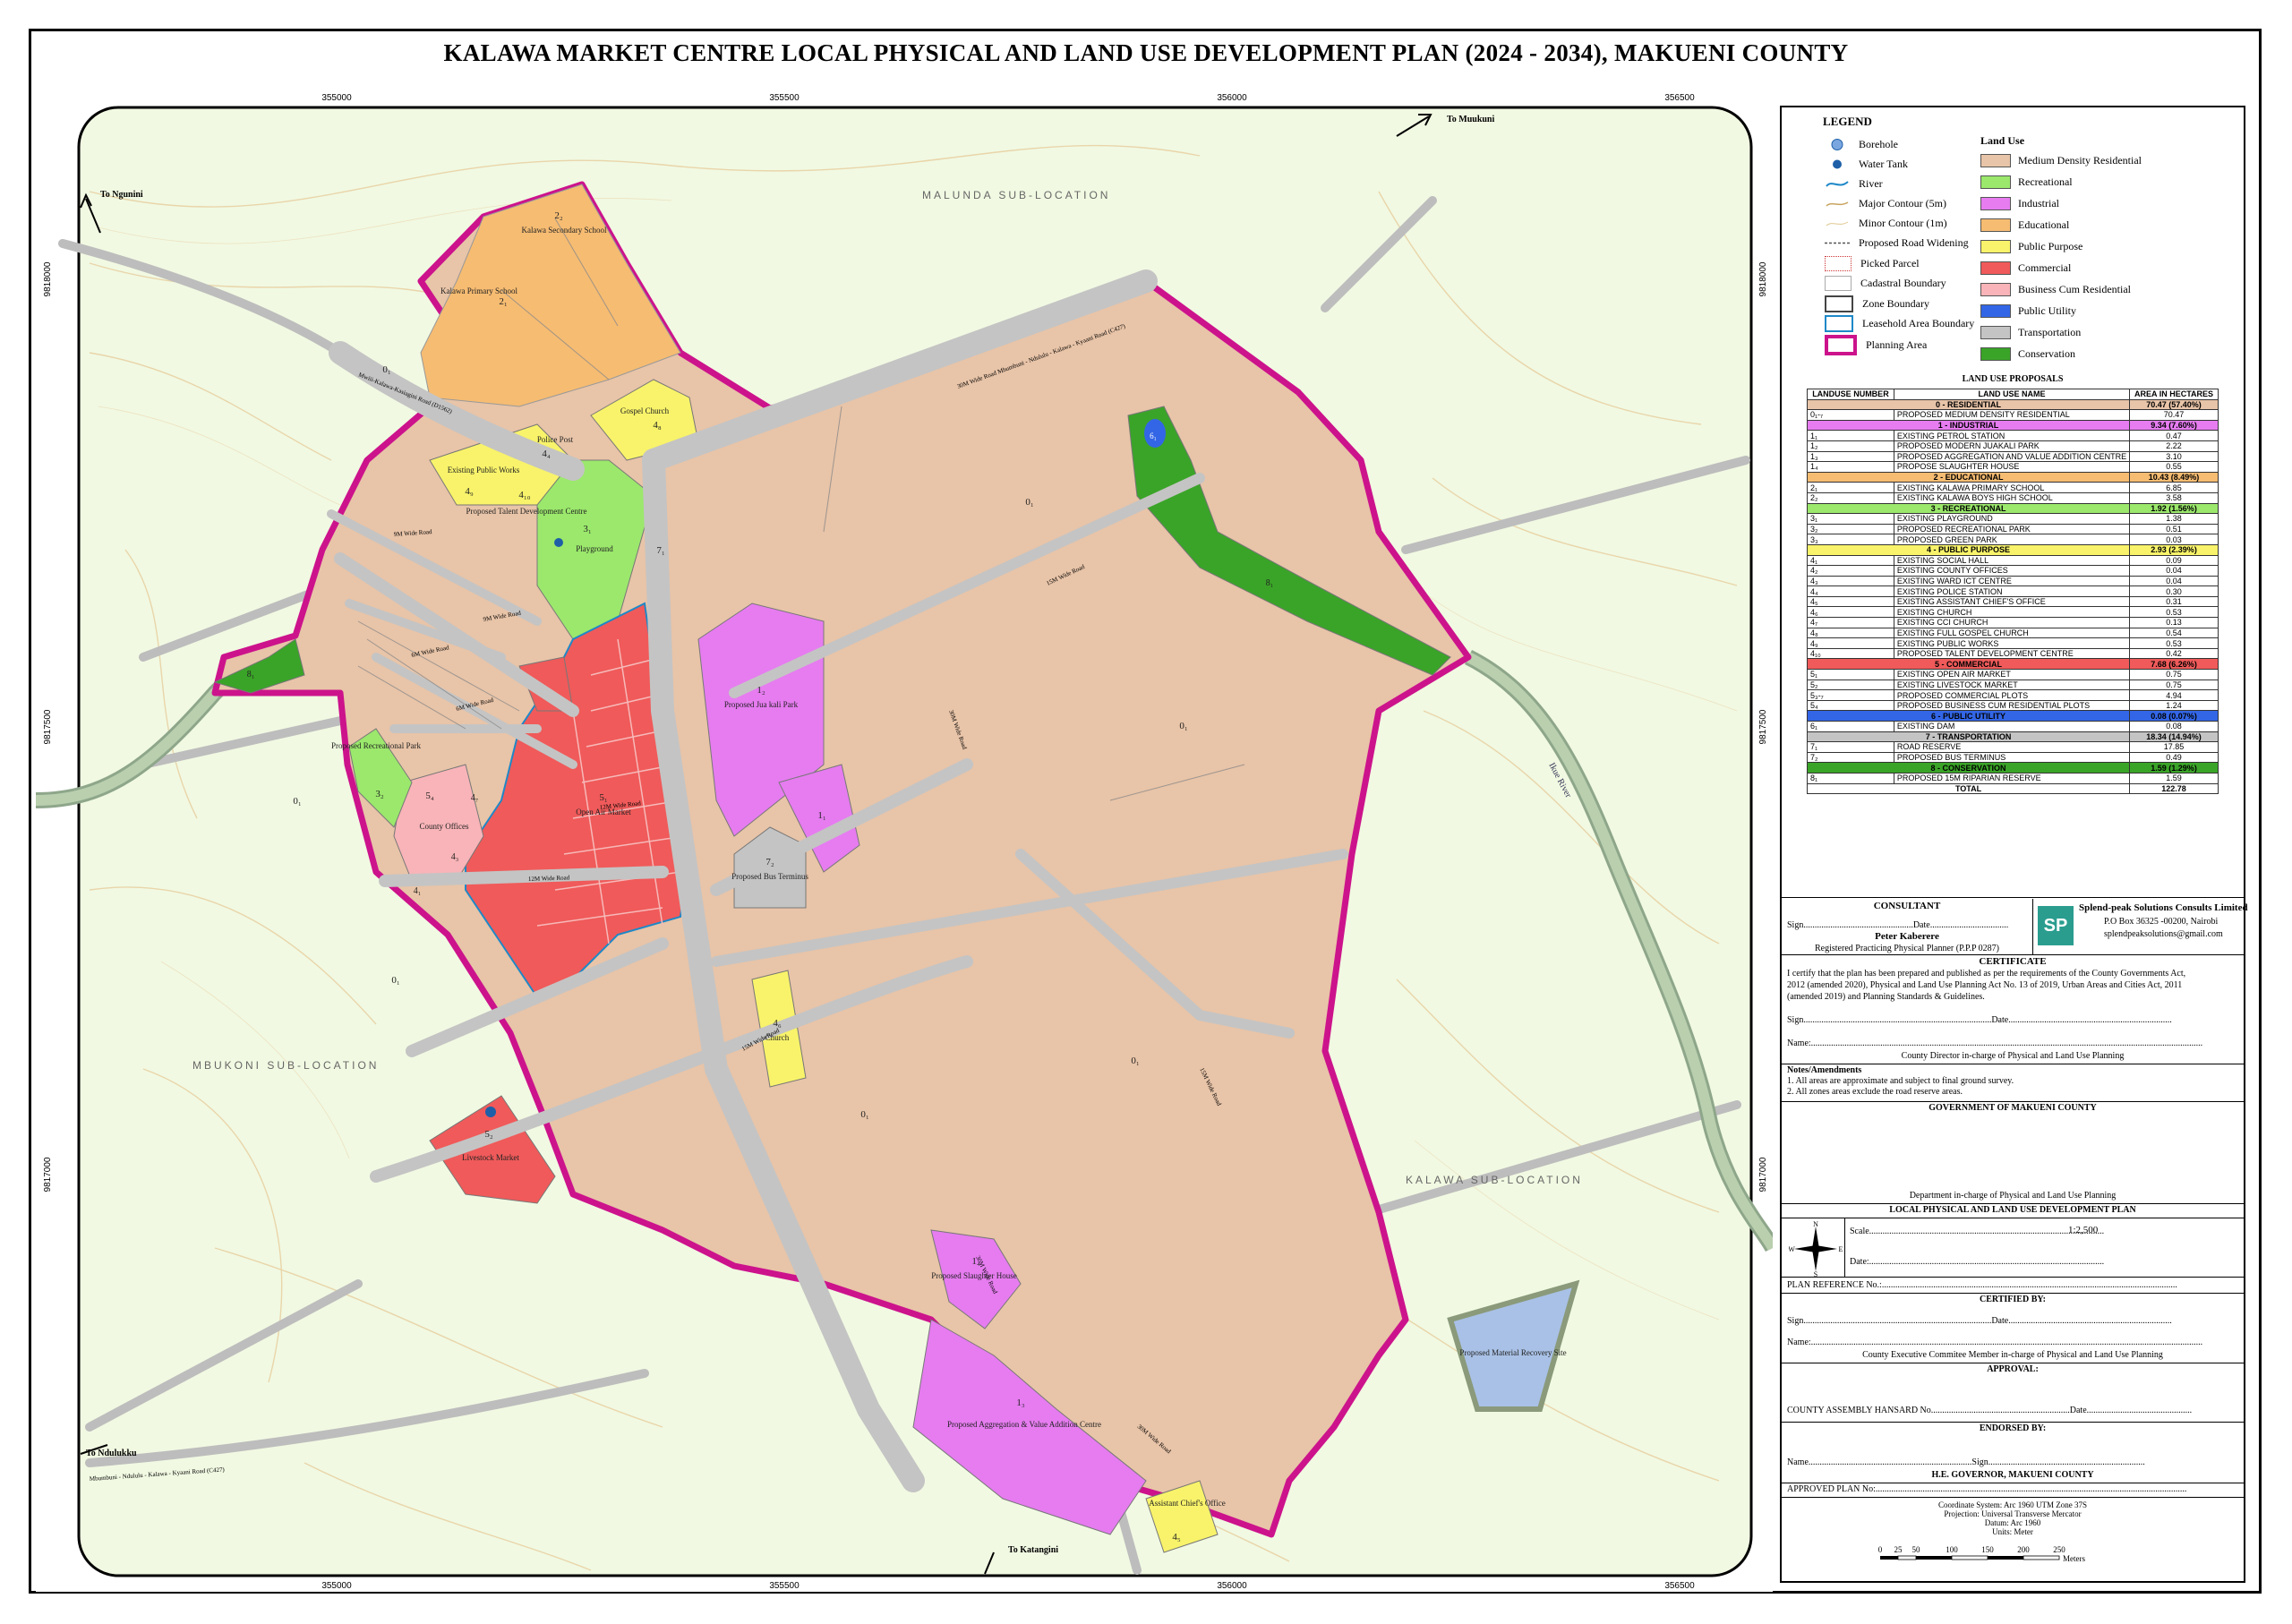 Image resolution: width=2292 pixels, height=1624 pixels. Describe the element at coordinates (2012, 581) in the screenshot. I see `cell-name: EXISTING WARD ICT CENTRE` at that location.